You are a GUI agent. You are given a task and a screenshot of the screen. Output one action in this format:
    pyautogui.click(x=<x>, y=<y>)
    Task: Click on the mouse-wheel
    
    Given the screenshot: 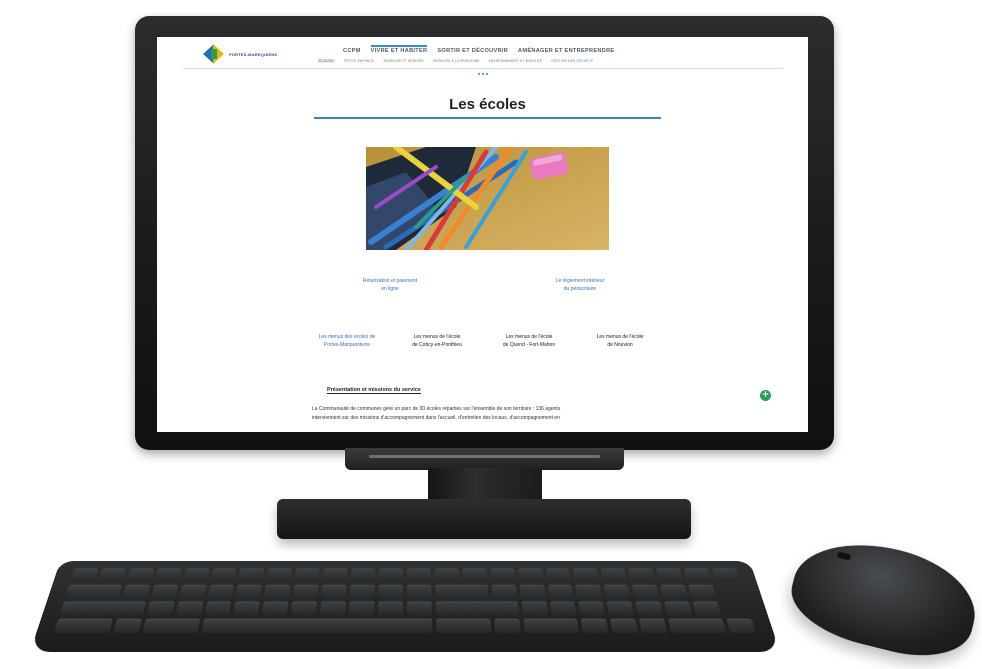 What is the action you would take?
    pyautogui.click(x=844, y=556)
    